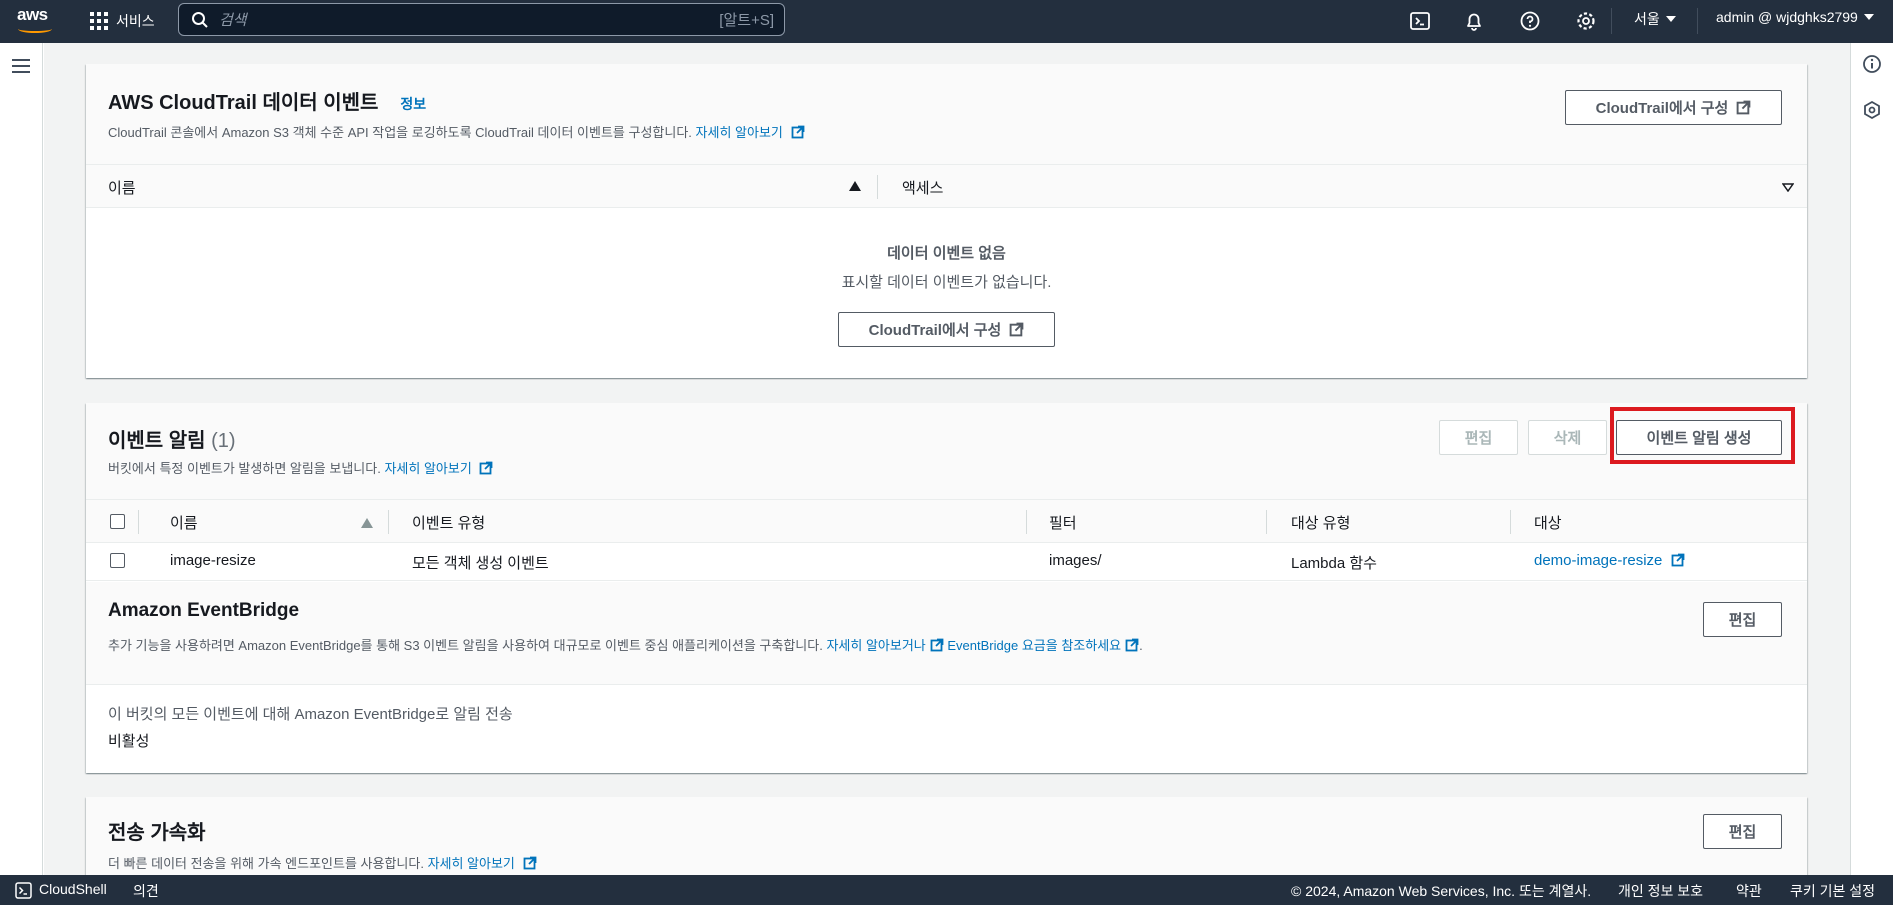  I want to click on search-shortcut: [알트+S], so click(746, 20).